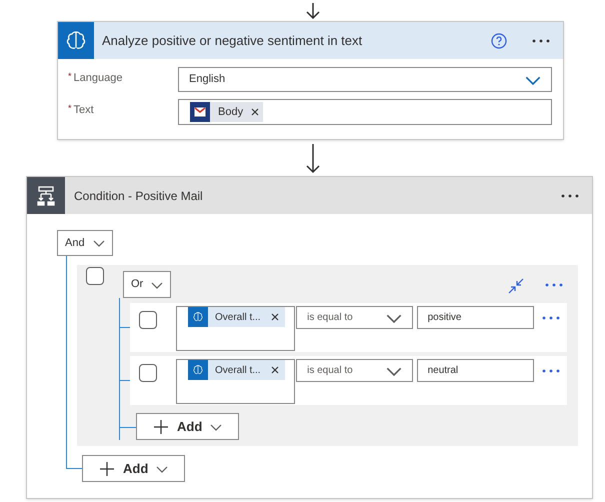 This screenshot has width=605, height=502. I want to click on card-title: Condition - Positive Mail, so click(139, 196).